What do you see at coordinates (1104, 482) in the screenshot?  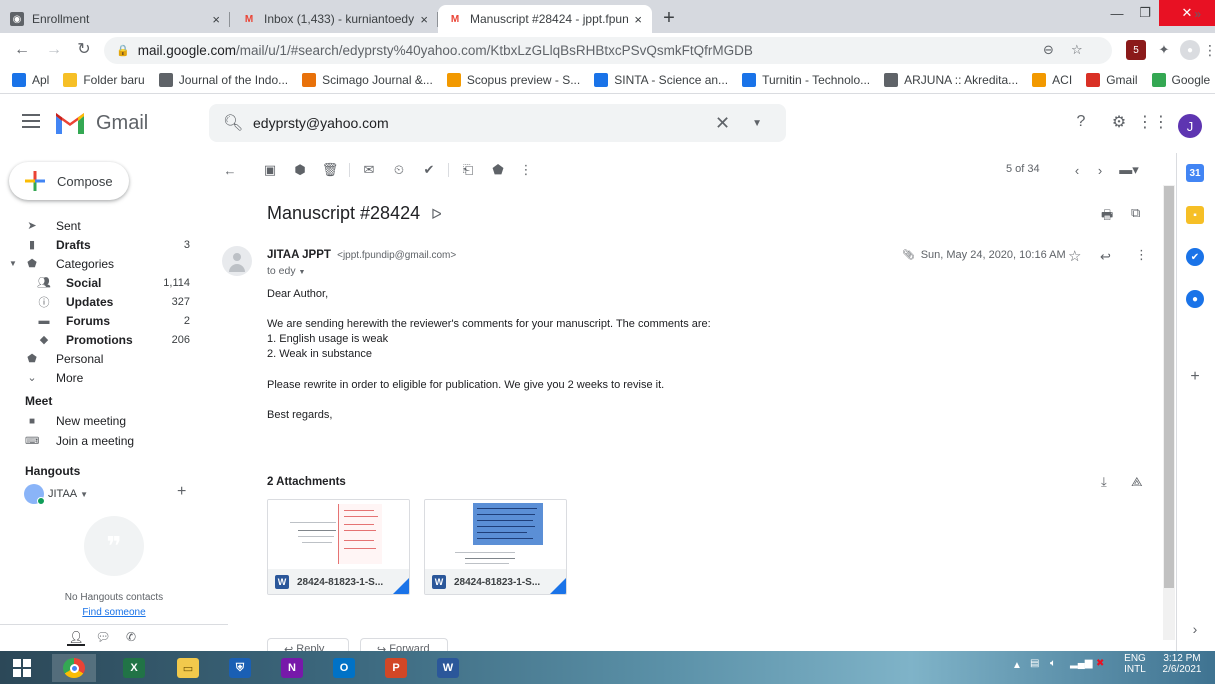 I see `download-all-icon: ⤓` at bounding box center [1104, 482].